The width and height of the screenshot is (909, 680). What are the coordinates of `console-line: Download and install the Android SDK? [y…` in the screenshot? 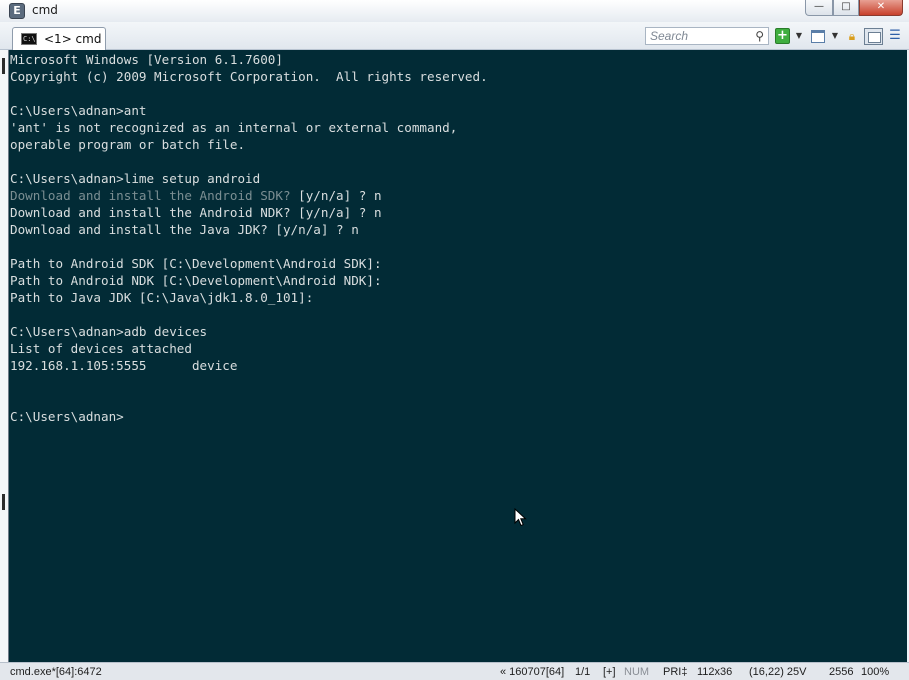 It's located at (196, 195).